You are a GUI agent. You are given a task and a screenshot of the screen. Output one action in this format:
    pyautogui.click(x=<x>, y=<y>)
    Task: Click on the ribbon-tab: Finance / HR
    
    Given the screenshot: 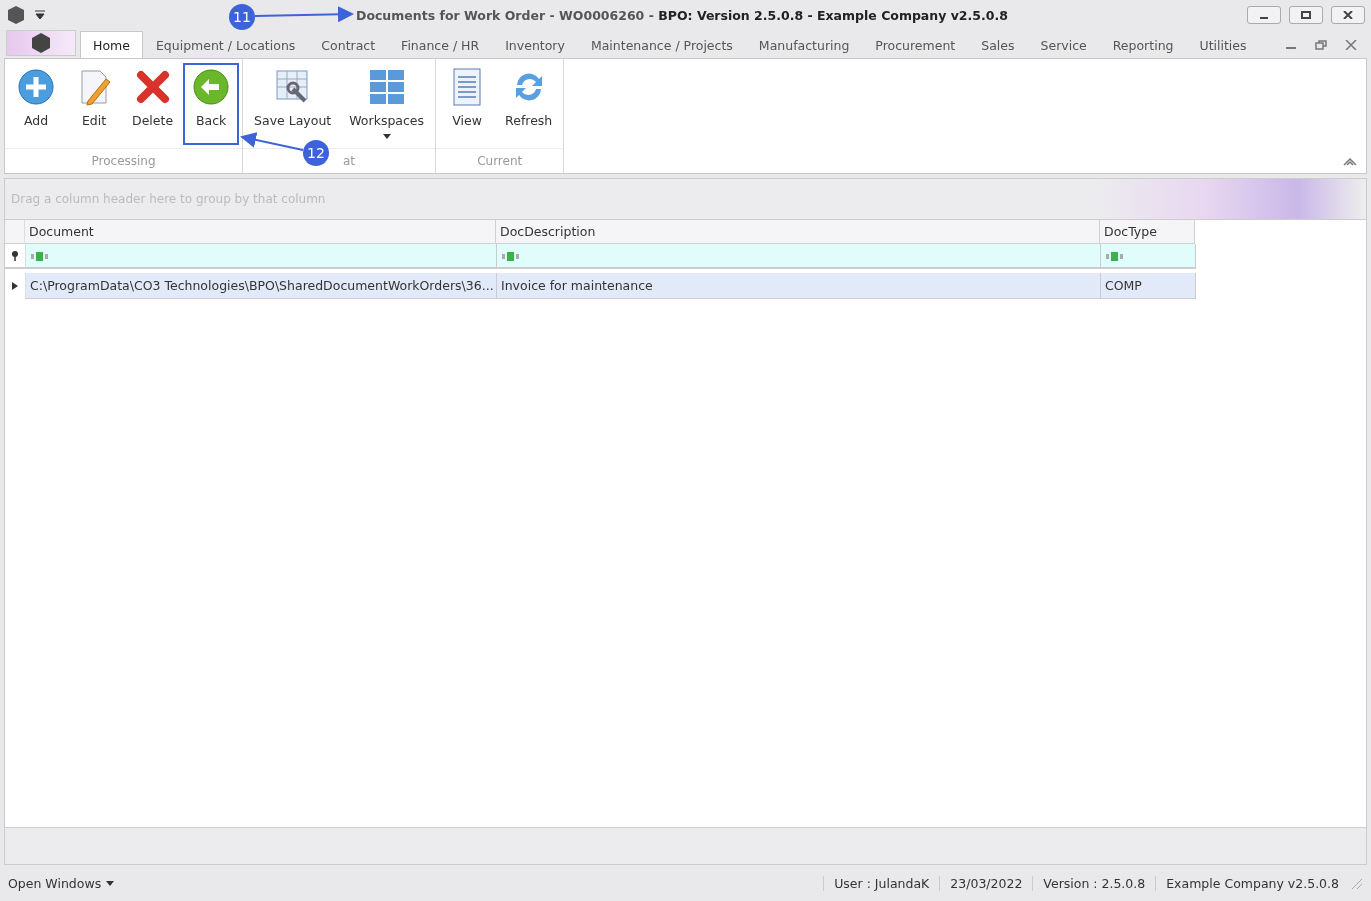 What is the action you would take?
    pyautogui.click(x=440, y=44)
    